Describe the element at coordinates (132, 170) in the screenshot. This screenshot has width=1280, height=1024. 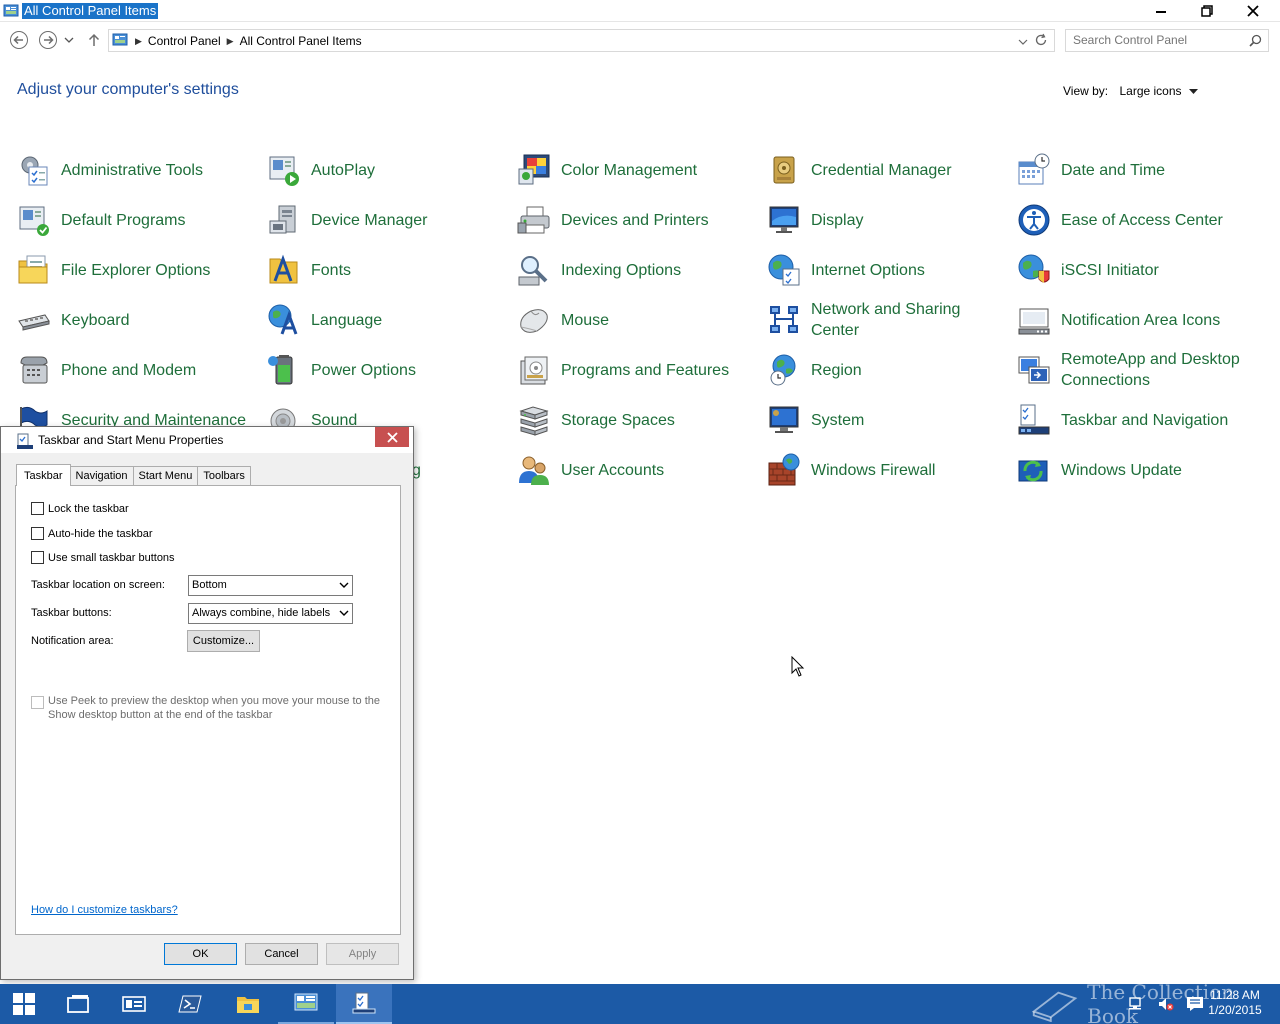
I see `item-label: Administrative Tools` at that location.